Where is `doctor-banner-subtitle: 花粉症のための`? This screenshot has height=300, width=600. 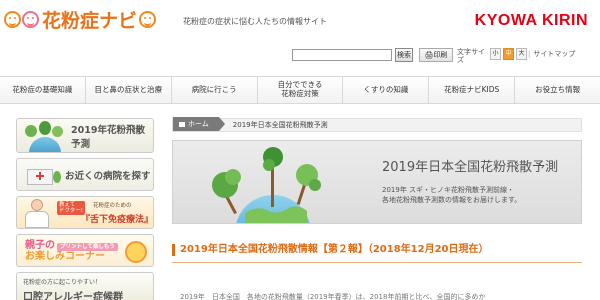
doctor-banner-subtitle: 花粉症のための is located at coordinates (112, 206).